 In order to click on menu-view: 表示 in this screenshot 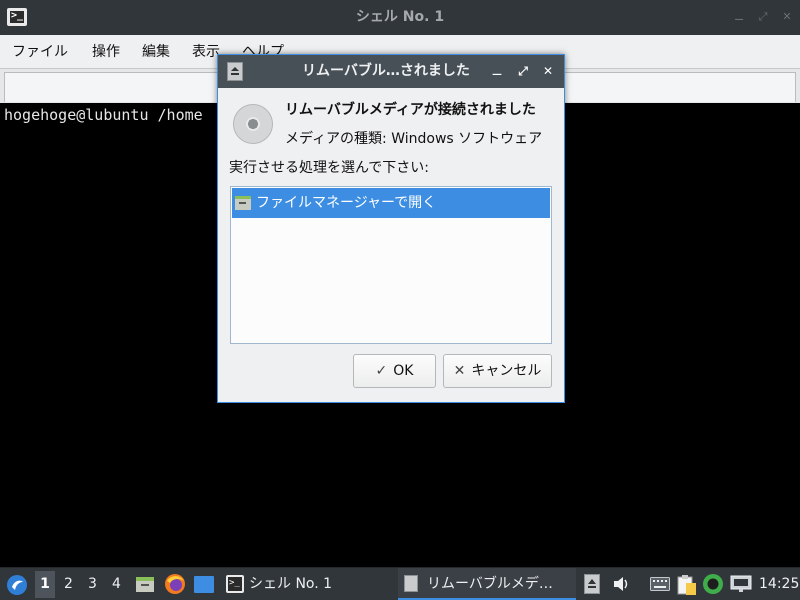, I will do `click(206, 52)`.